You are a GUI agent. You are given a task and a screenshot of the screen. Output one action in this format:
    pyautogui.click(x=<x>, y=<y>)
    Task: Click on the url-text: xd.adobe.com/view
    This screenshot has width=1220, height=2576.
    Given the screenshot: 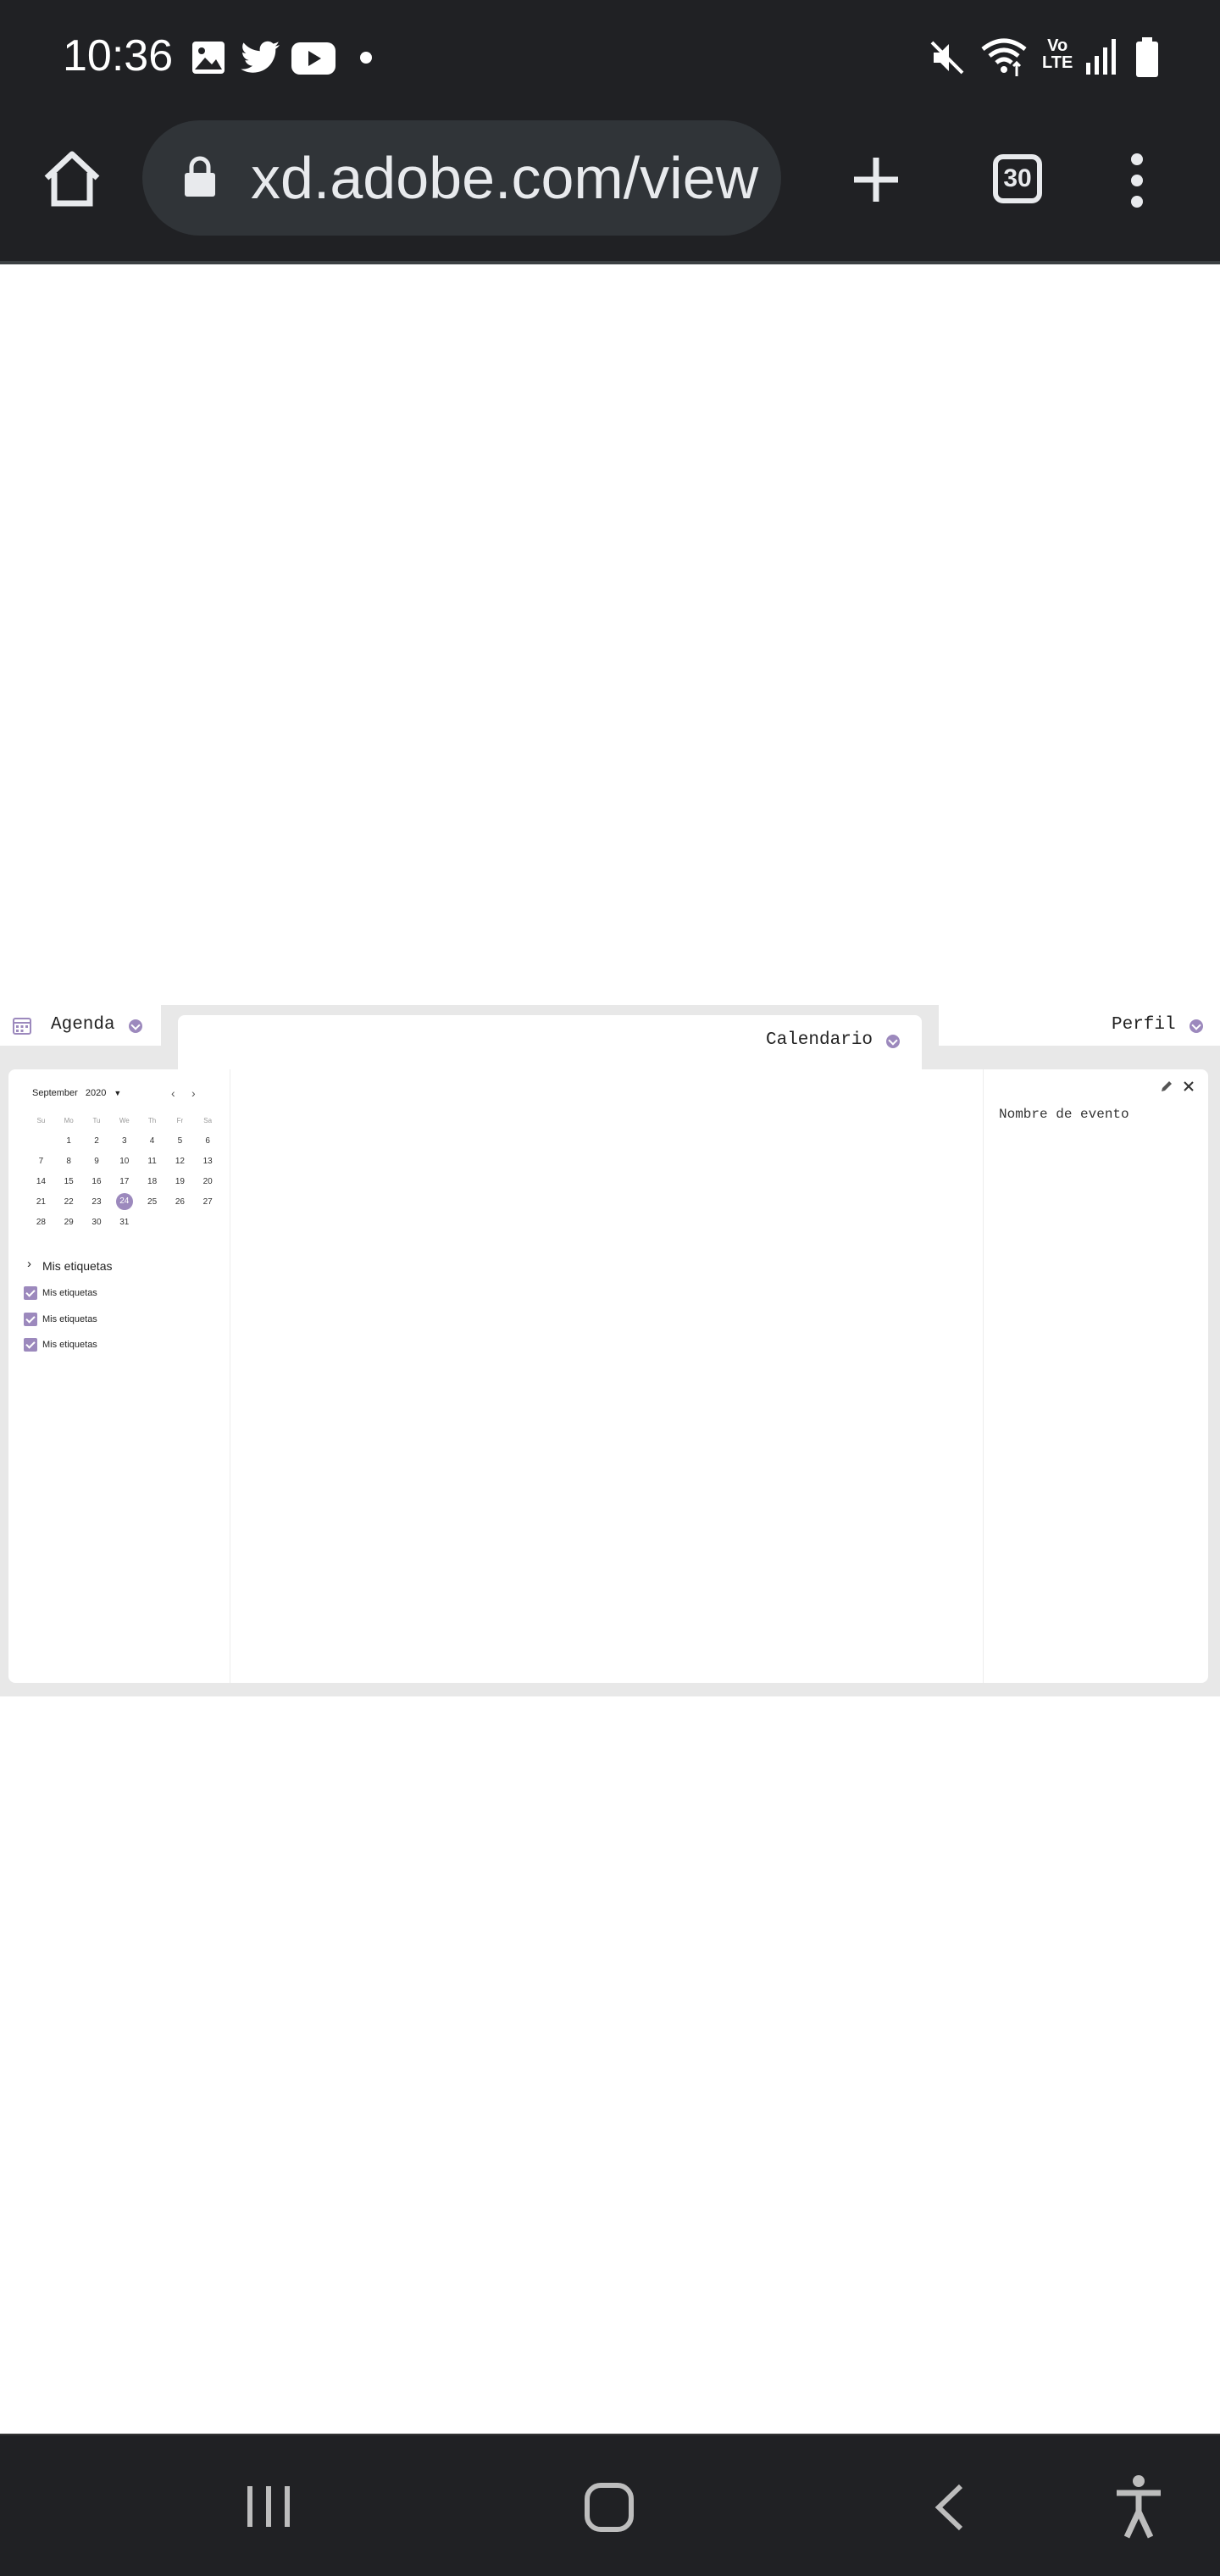 What is the action you would take?
    pyautogui.click(x=505, y=178)
    